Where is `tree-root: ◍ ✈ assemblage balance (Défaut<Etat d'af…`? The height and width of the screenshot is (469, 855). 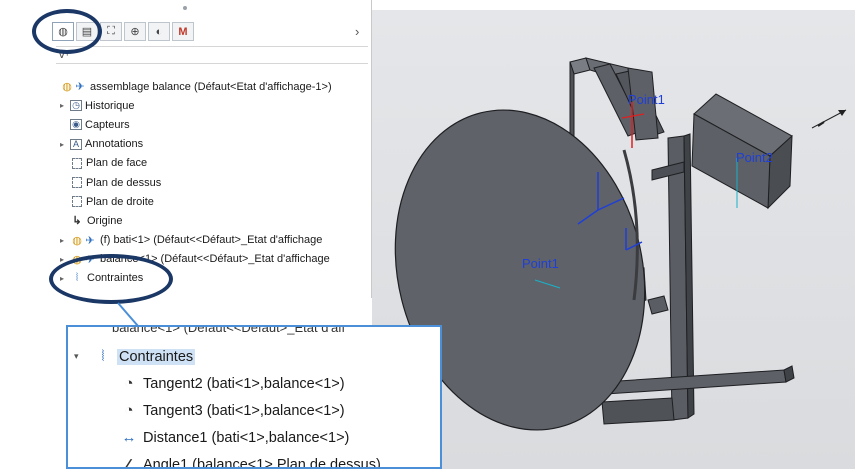 tree-root: ◍ ✈ assemblage balance (Défaut<Etat d'af… is located at coordinates (216, 86).